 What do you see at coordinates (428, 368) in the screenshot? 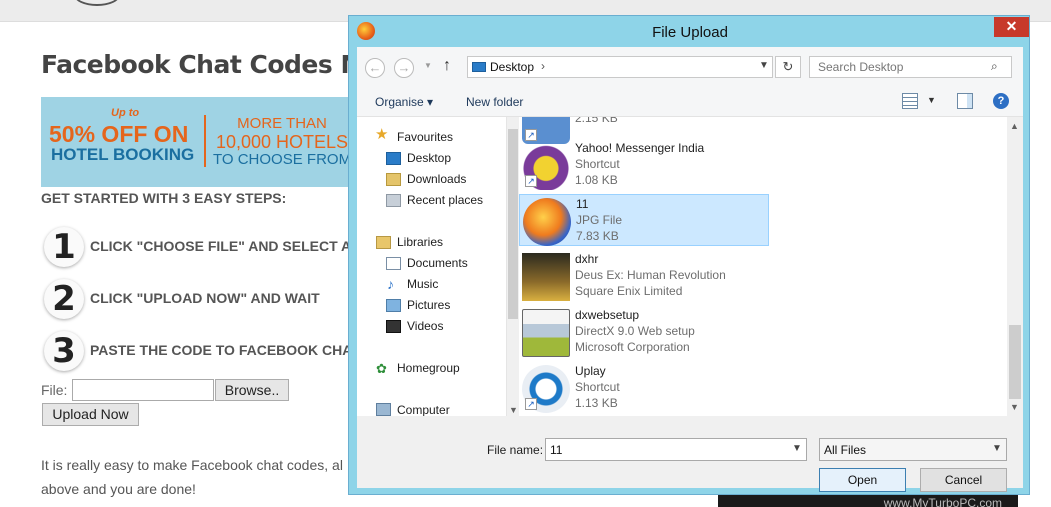
I see `nav-homegroup: Homegroup` at bounding box center [428, 368].